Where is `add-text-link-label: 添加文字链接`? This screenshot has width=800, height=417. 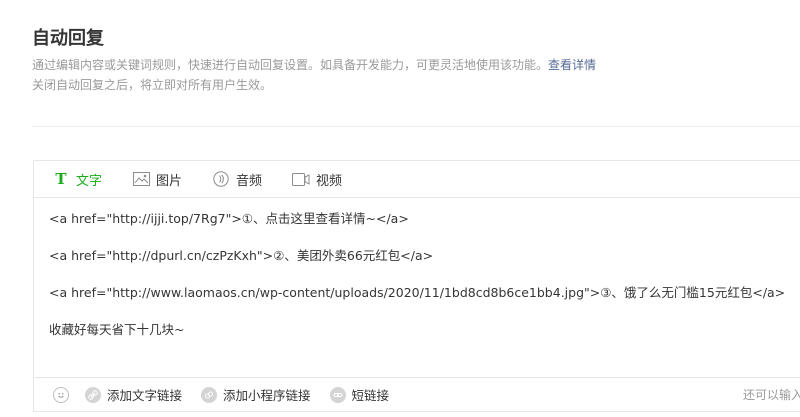
add-text-link-label: 添加文字链接 is located at coordinates (145, 395).